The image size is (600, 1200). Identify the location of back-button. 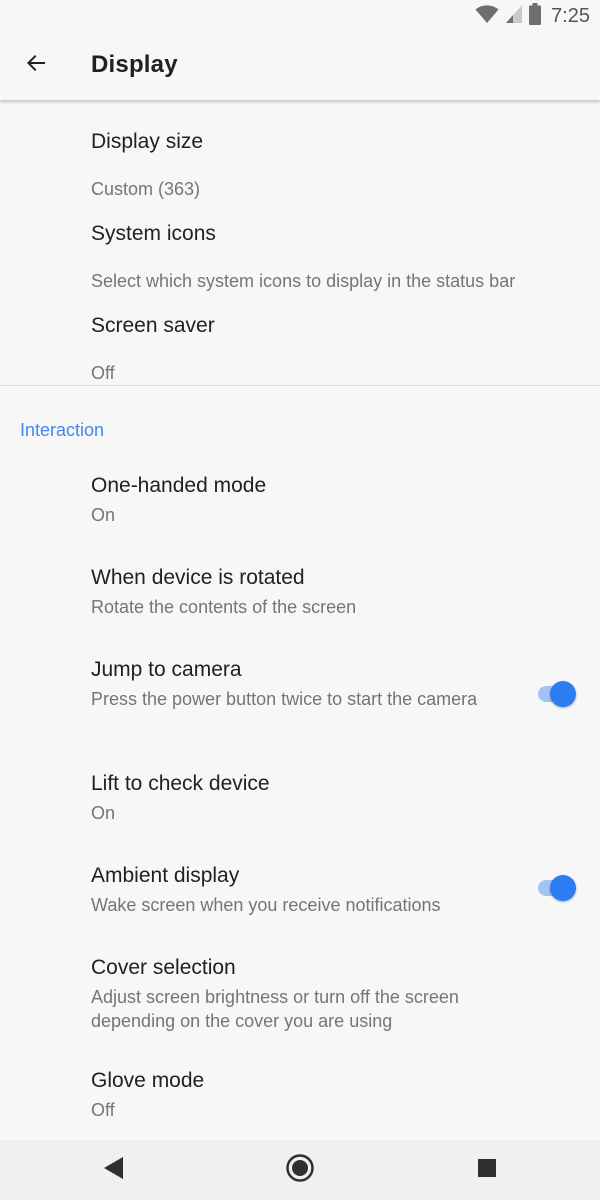
(36, 65).